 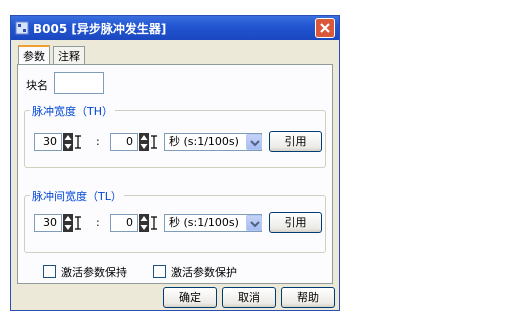 I want to click on retain-params-checkbox, so click(x=49, y=271).